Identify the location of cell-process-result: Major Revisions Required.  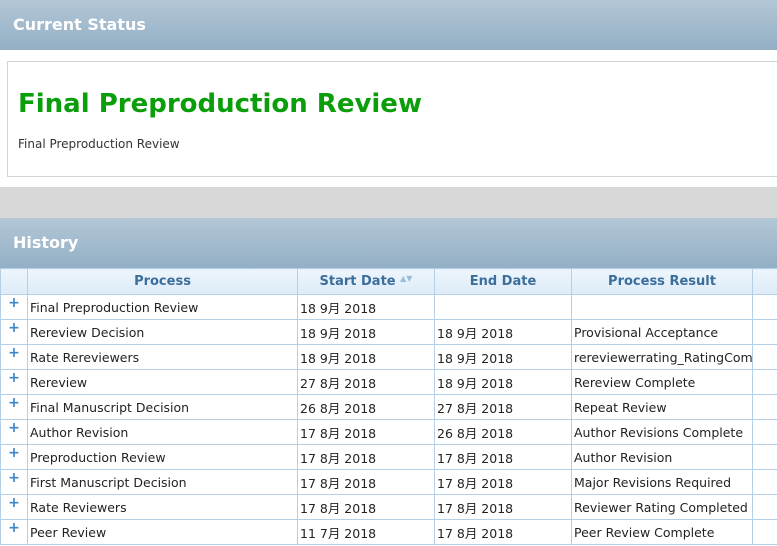
(662, 482).